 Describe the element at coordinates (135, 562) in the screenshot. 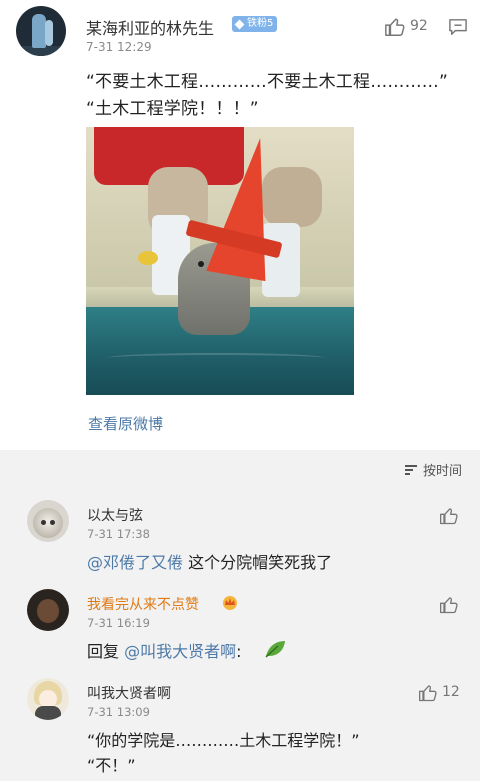

I see `mention-link: @邓倦了又倦` at that location.